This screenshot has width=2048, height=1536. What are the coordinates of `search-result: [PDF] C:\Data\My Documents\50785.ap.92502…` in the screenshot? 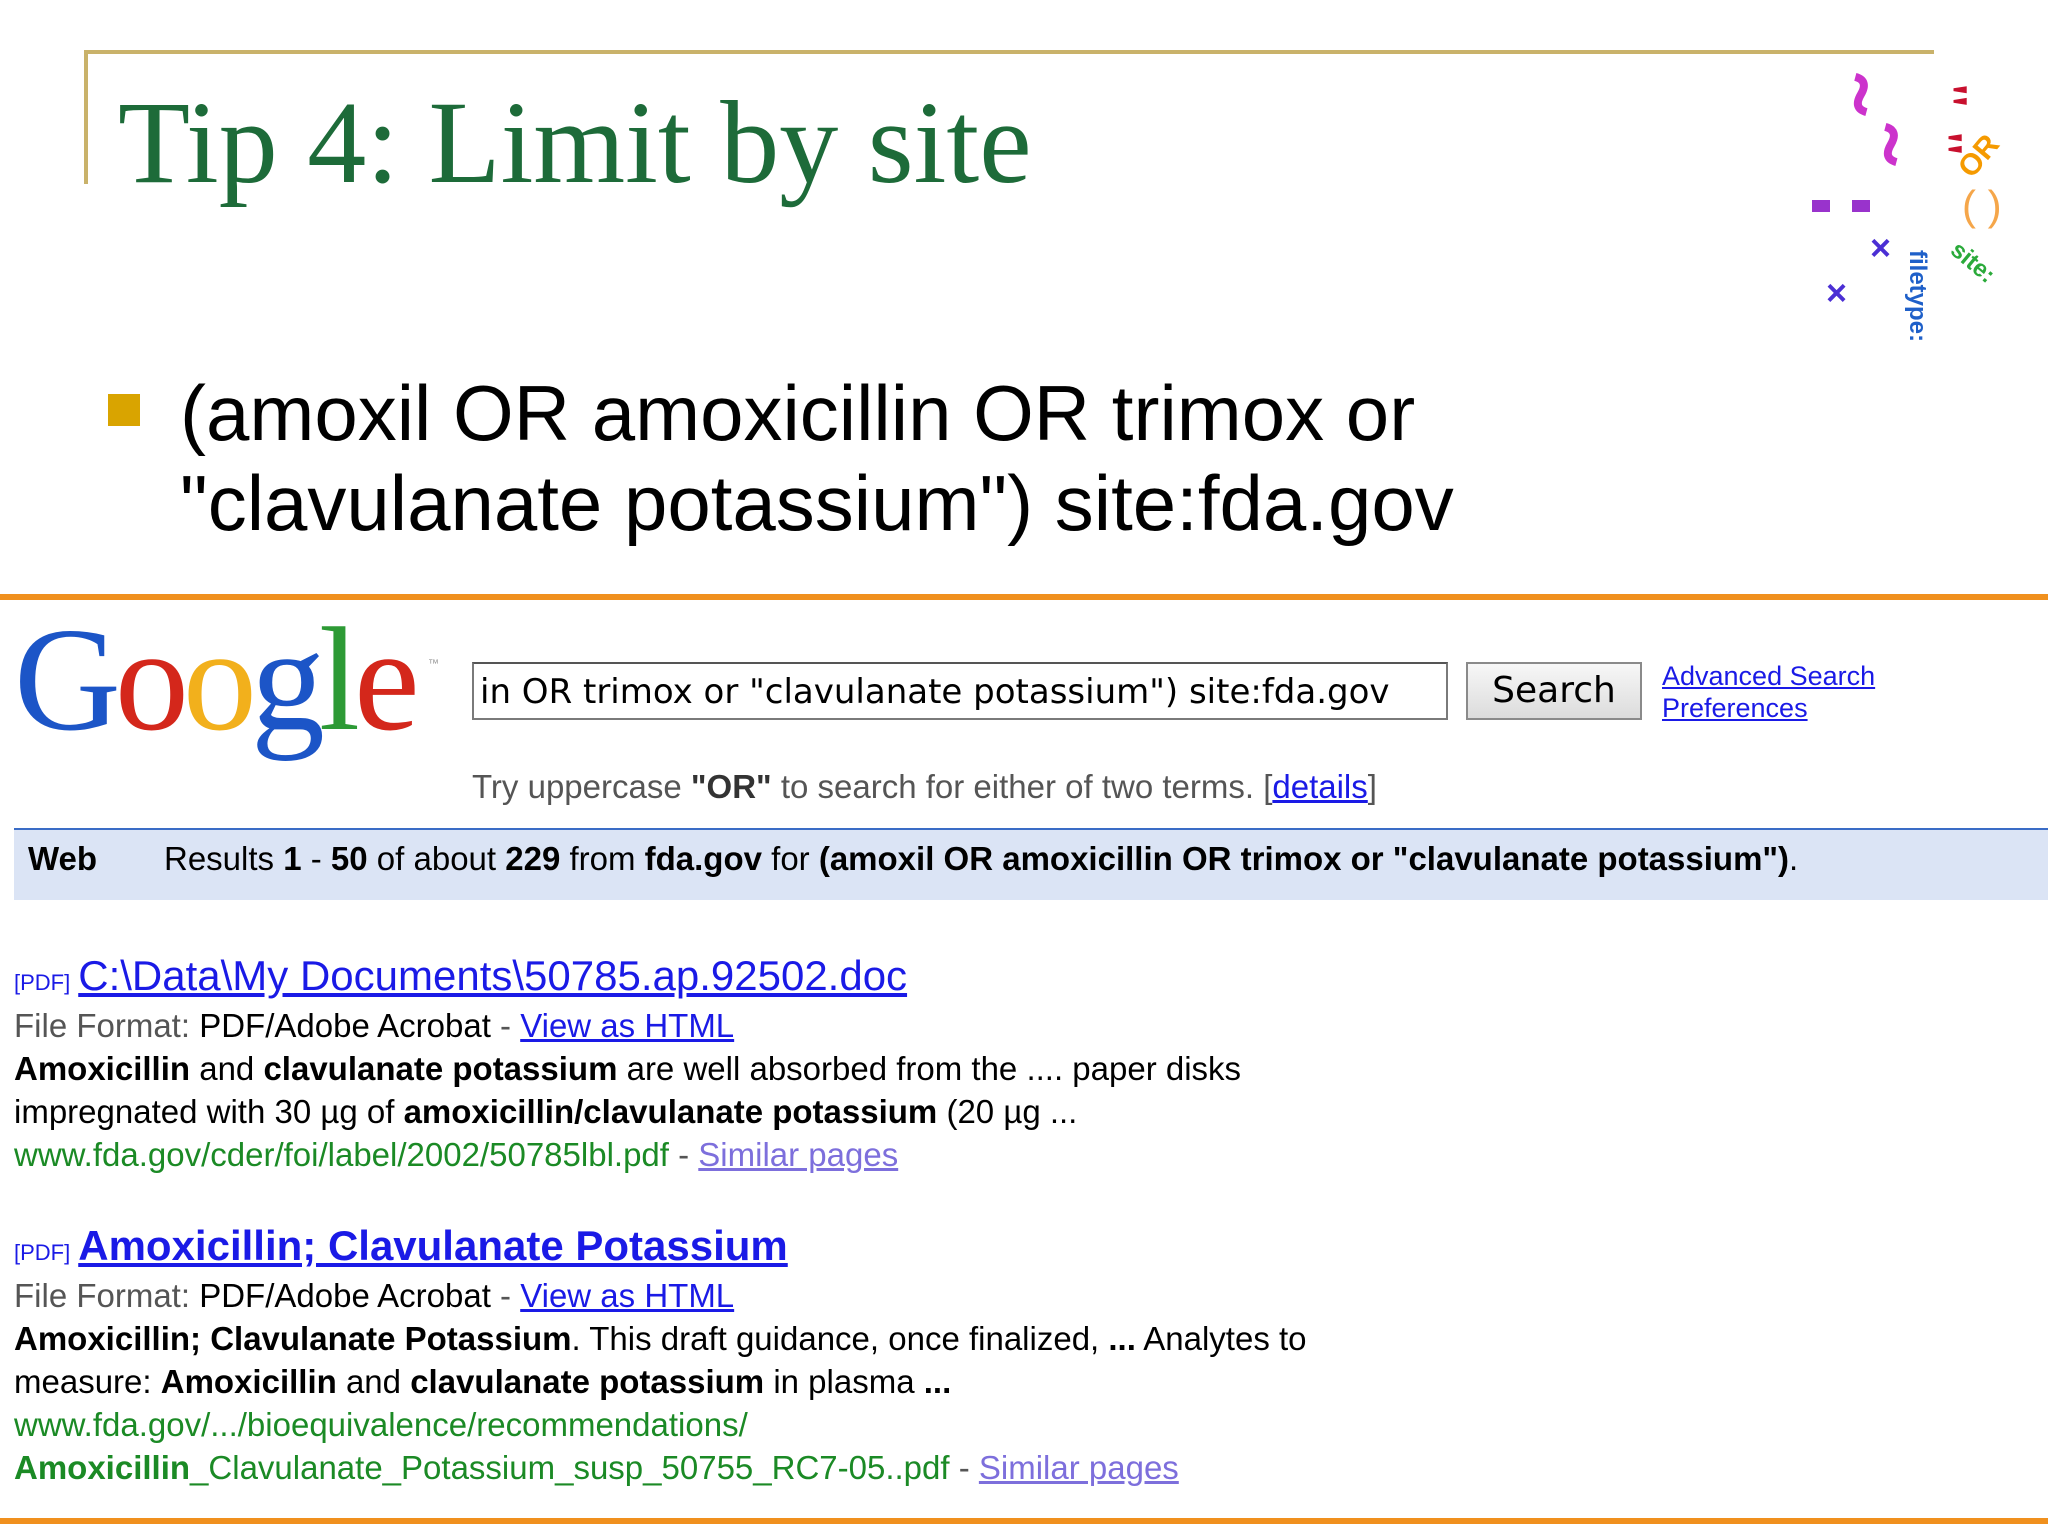 It's located at (1004, 1065).